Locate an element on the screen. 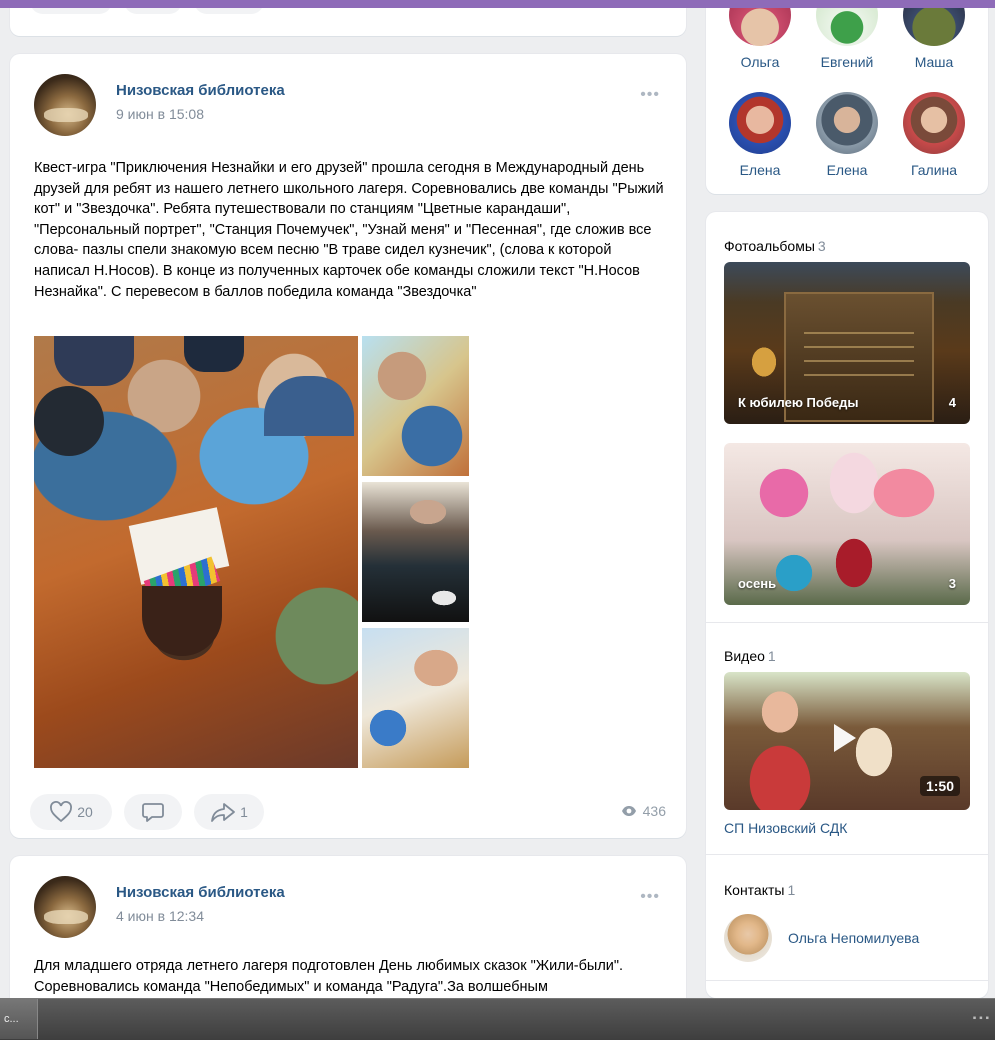 This screenshot has width=995, height=1040. album-item: К юбилею Победы 4 is located at coordinates (847, 343).